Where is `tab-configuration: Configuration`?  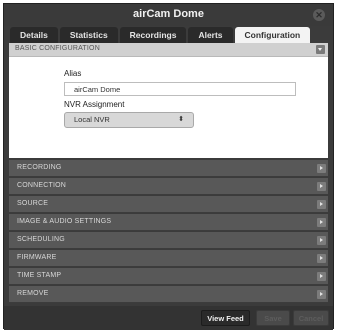 tab-configuration: Configuration is located at coordinates (272, 35).